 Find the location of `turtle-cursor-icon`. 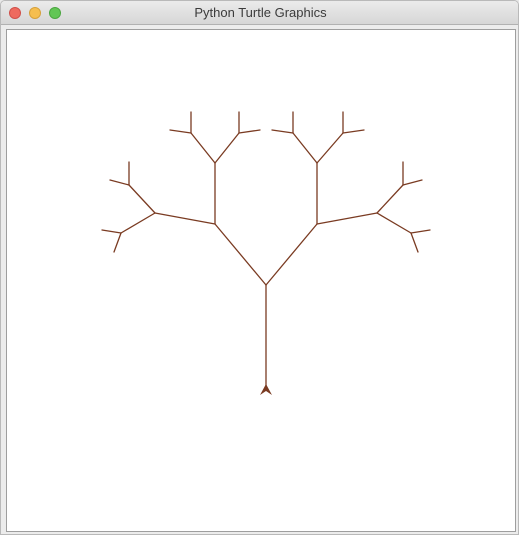

turtle-cursor-icon is located at coordinates (266, 389).